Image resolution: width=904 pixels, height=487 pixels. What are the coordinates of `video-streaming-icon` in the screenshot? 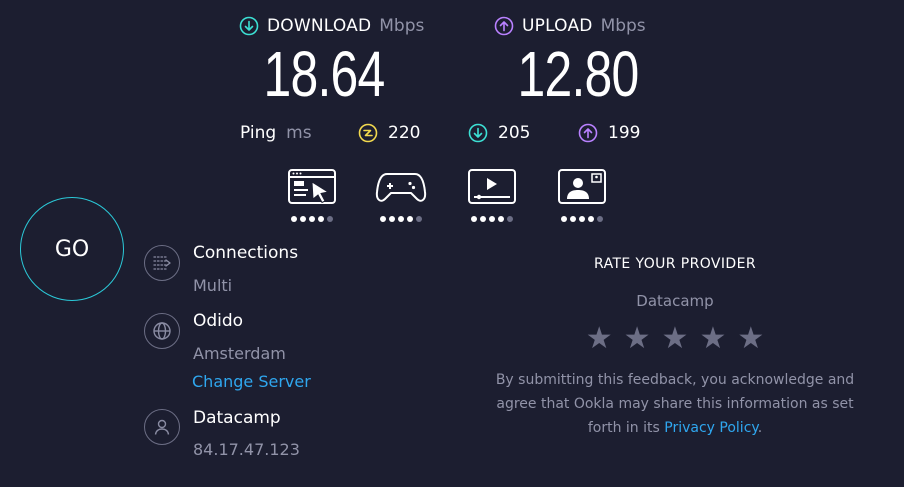 It's located at (492, 186).